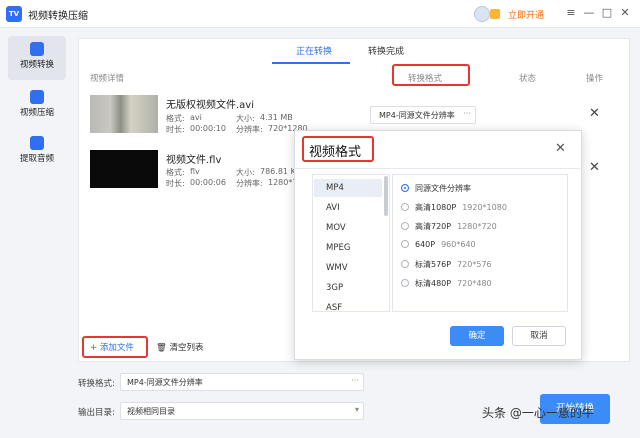 The width and height of the screenshot is (640, 438). I want to click on file-name: 视频文件.flv, so click(194, 160).